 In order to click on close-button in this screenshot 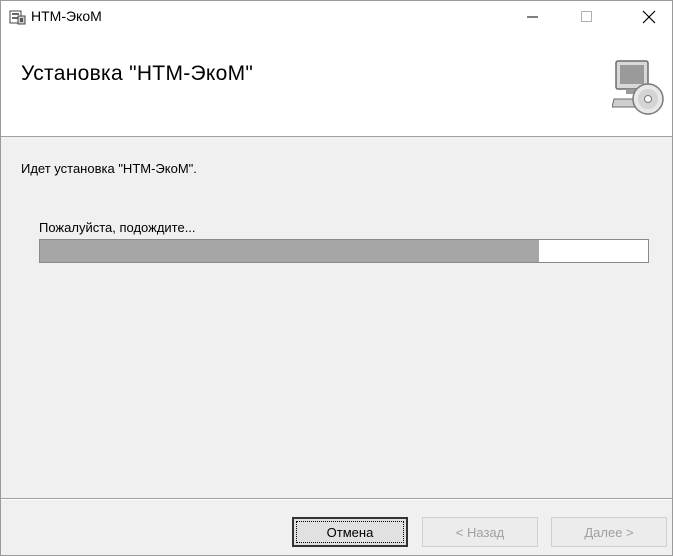, I will do `click(649, 16)`.